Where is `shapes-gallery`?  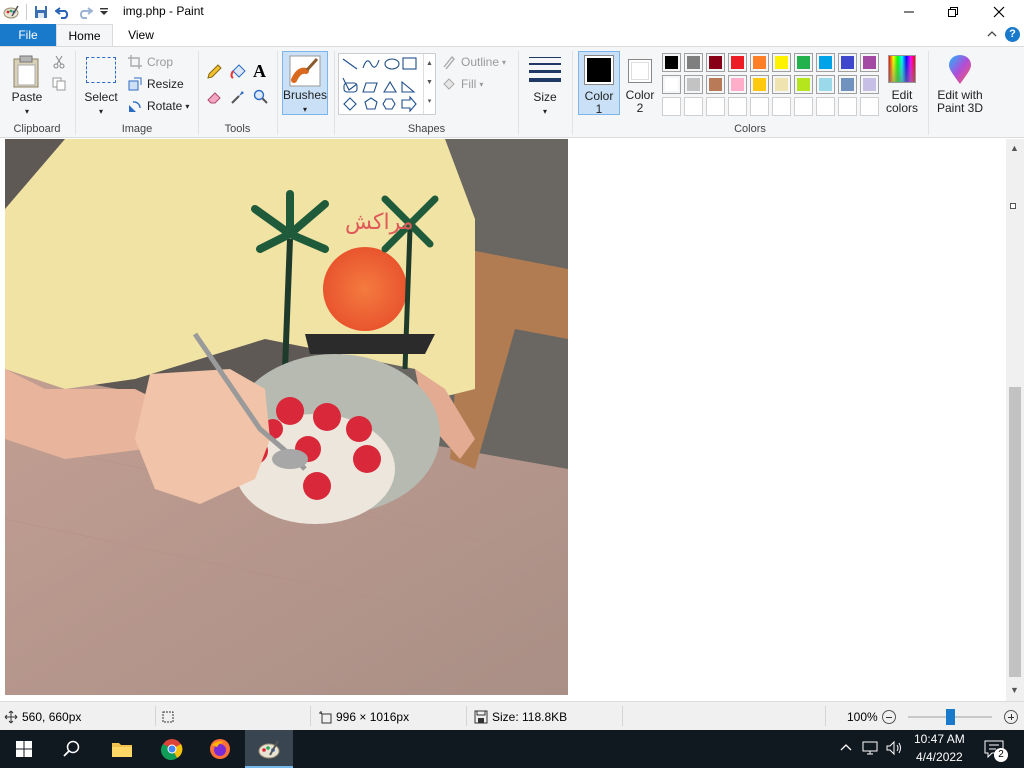 shapes-gallery is located at coordinates (387, 84).